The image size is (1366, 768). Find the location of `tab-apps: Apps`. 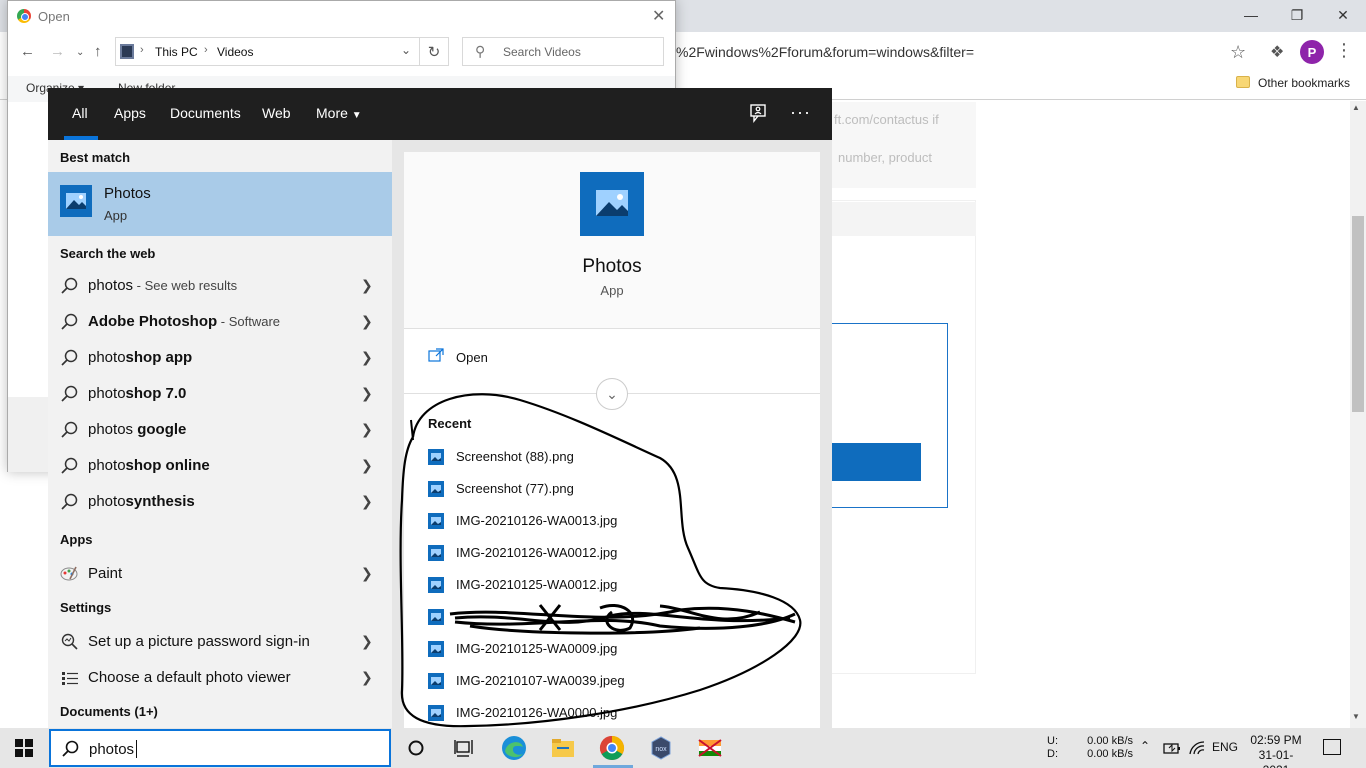

tab-apps: Apps is located at coordinates (130, 113).